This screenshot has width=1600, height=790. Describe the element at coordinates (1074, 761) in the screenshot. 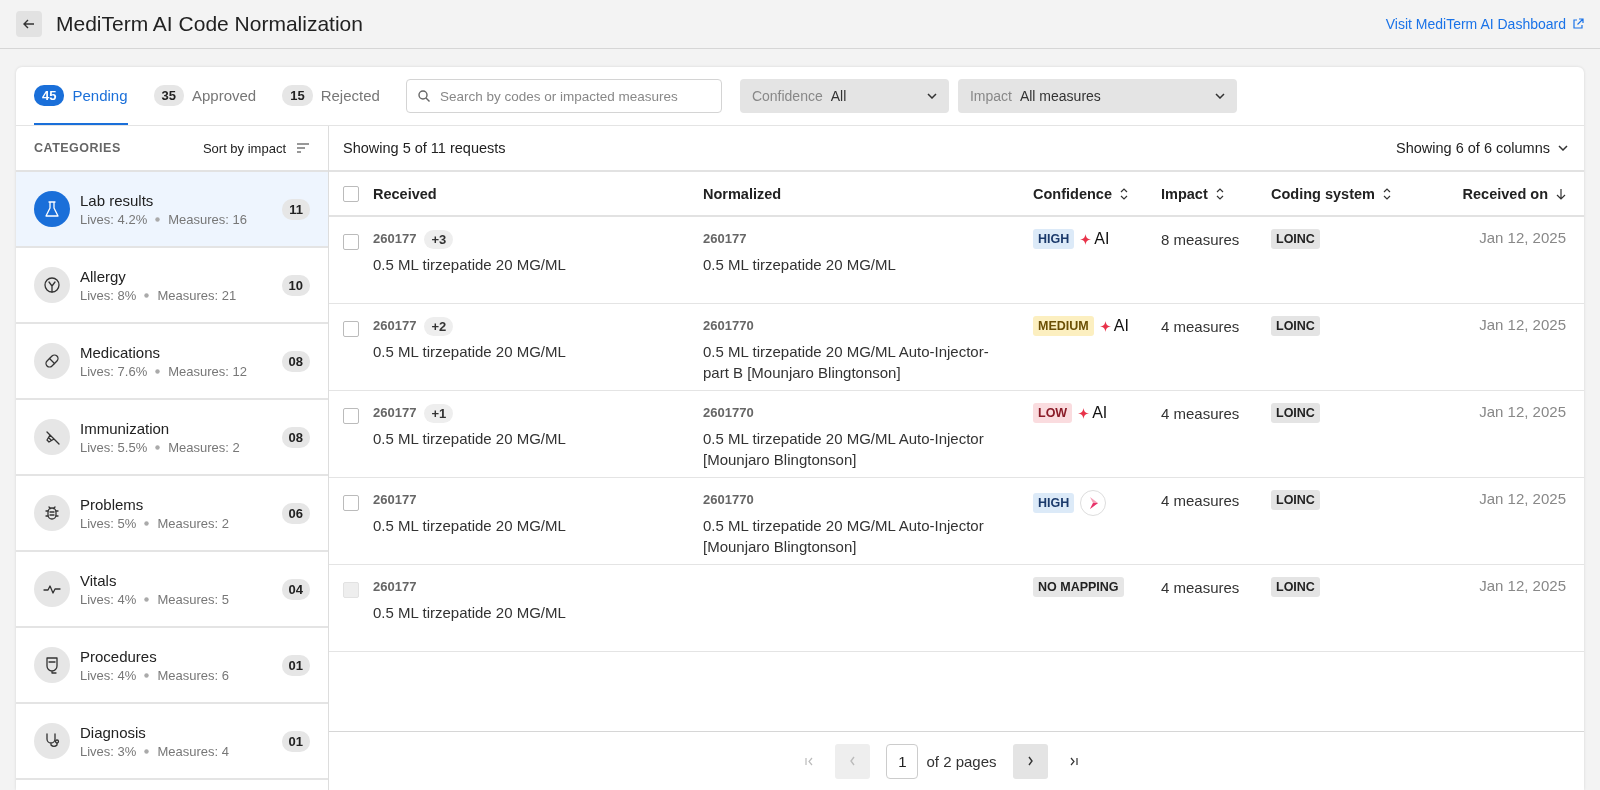

I see `last-page-icon` at that location.